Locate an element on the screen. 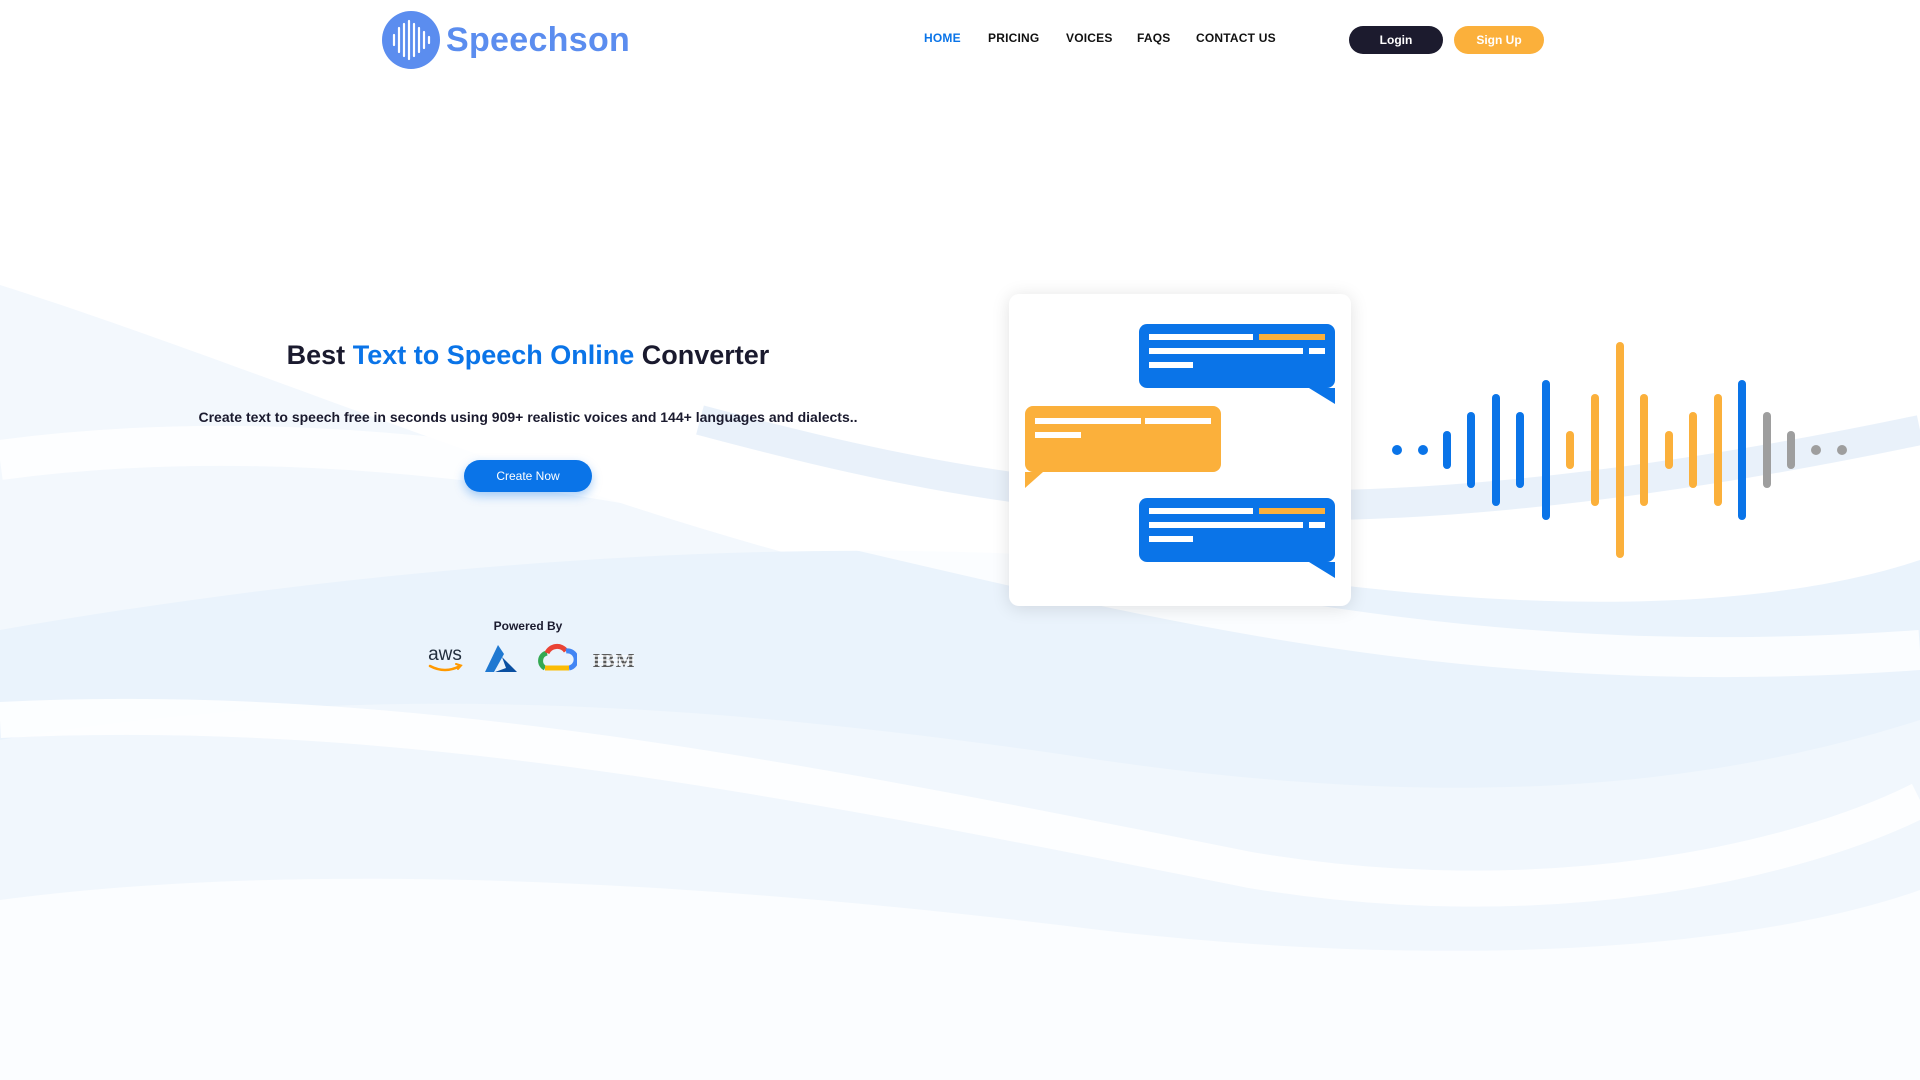  hero-title-accent: Text to Speech Online is located at coordinates (493, 355).